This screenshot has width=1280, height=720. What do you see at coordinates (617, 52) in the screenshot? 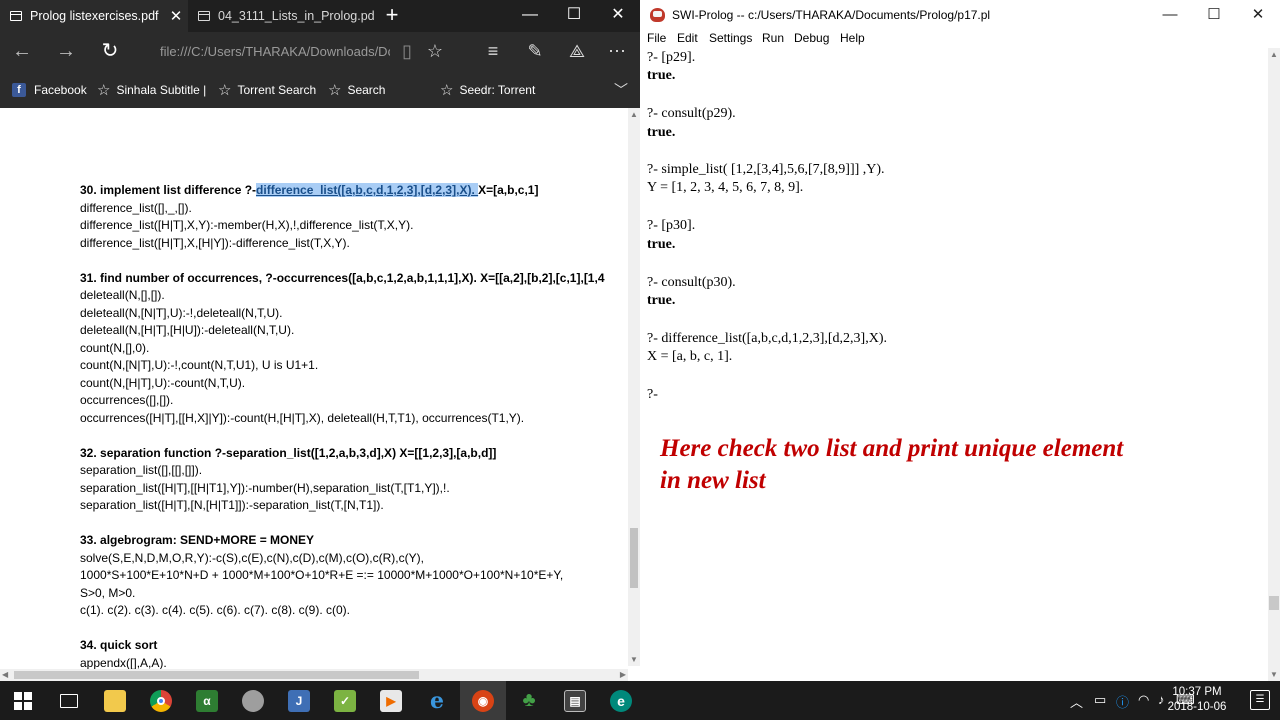
I see `more-icon: ⋯` at bounding box center [617, 52].